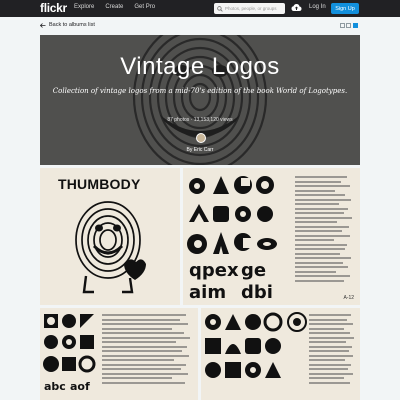 The height and width of the screenshot is (400, 400). I want to click on svg-text: dbi, so click(257, 292).